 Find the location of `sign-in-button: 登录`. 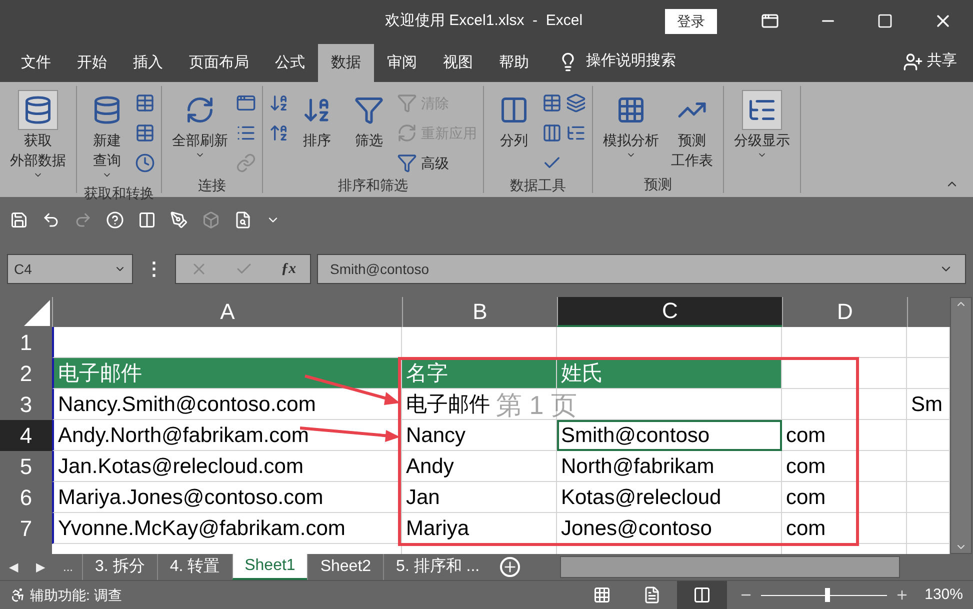

sign-in-button: 登录 is located at coordinates (691, 21).